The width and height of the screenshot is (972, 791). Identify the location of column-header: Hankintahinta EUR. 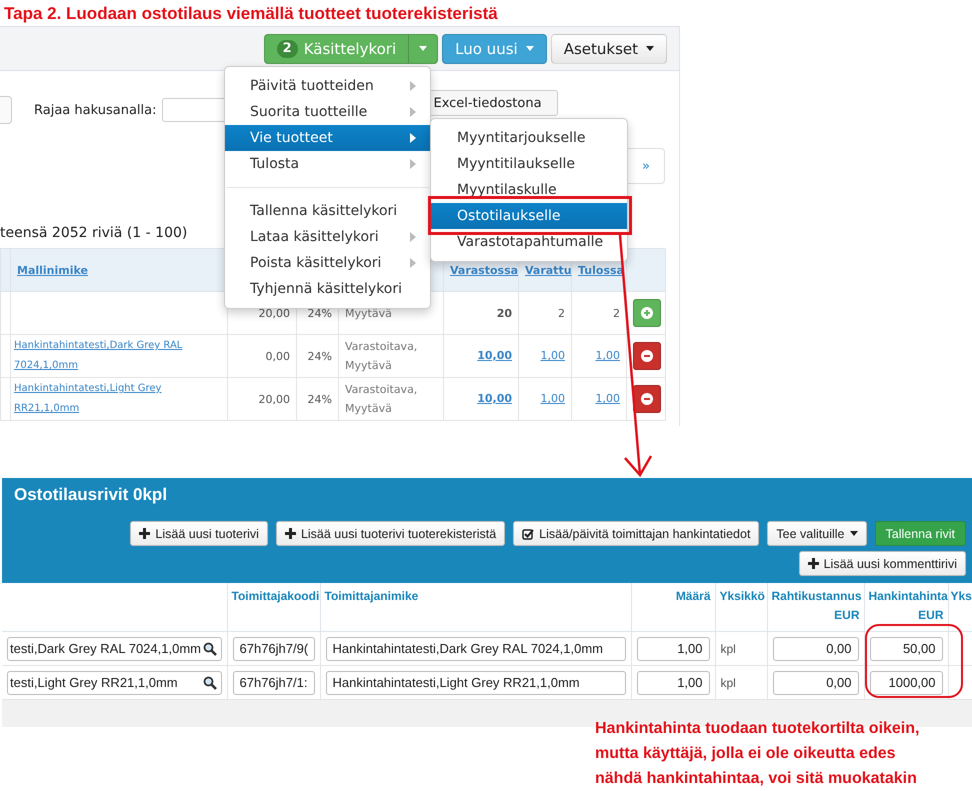
(908, 605).